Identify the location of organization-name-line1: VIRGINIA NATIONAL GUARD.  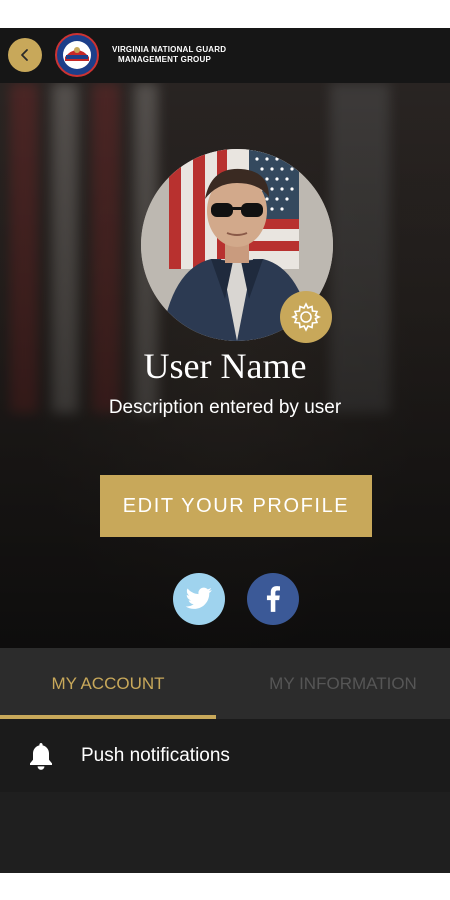
(169, 49).